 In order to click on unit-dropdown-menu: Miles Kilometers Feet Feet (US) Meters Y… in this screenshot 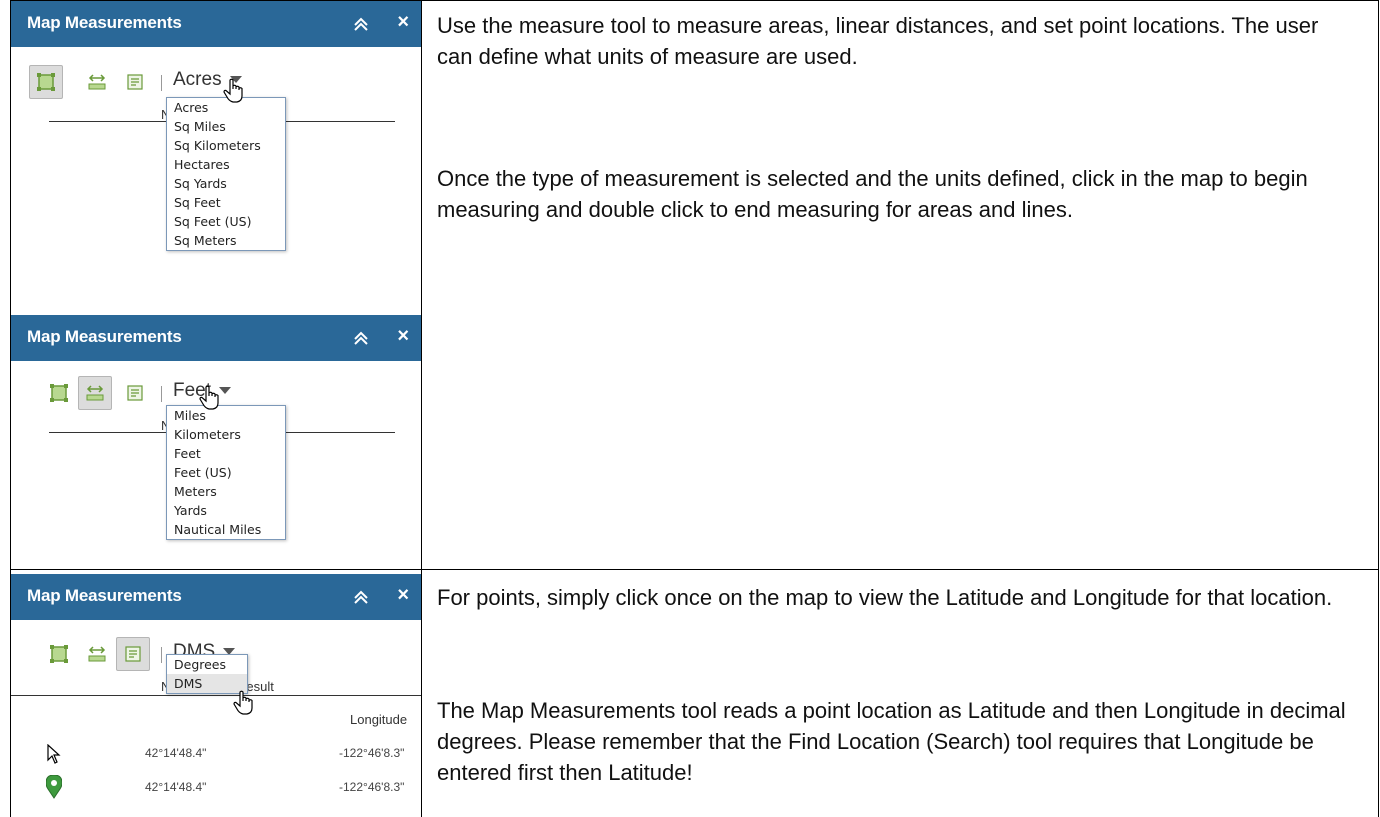, I will do `click(226, 472)`.